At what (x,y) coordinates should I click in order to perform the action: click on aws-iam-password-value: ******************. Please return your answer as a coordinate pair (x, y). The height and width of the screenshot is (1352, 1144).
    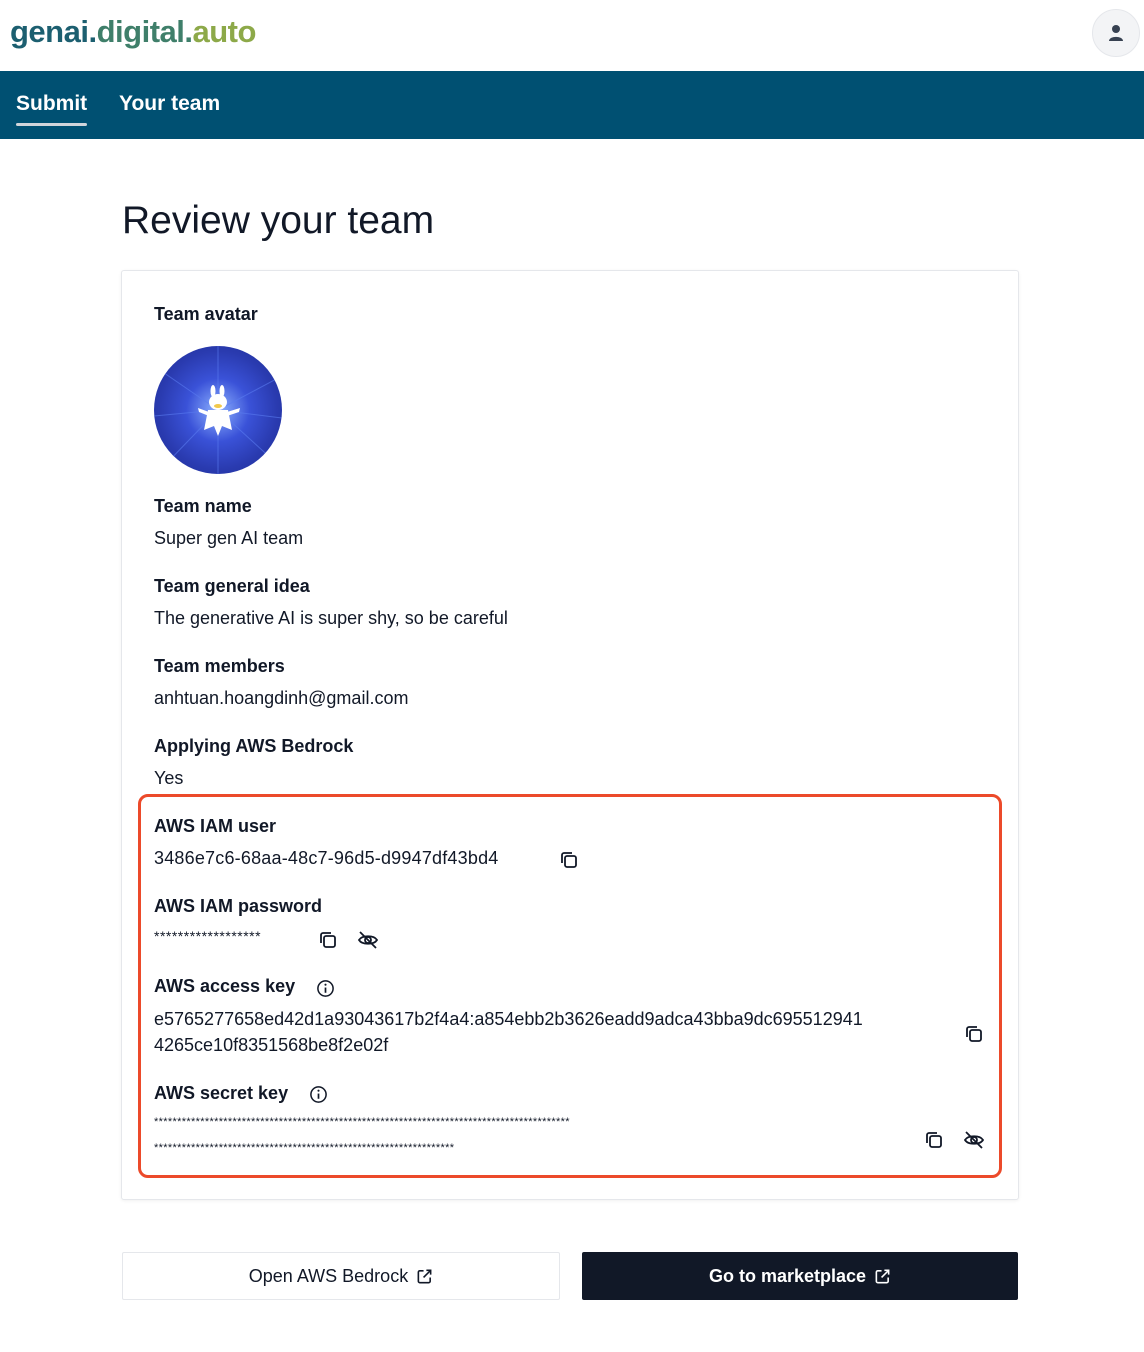
    Looking at the image, I should click on (208, 936).